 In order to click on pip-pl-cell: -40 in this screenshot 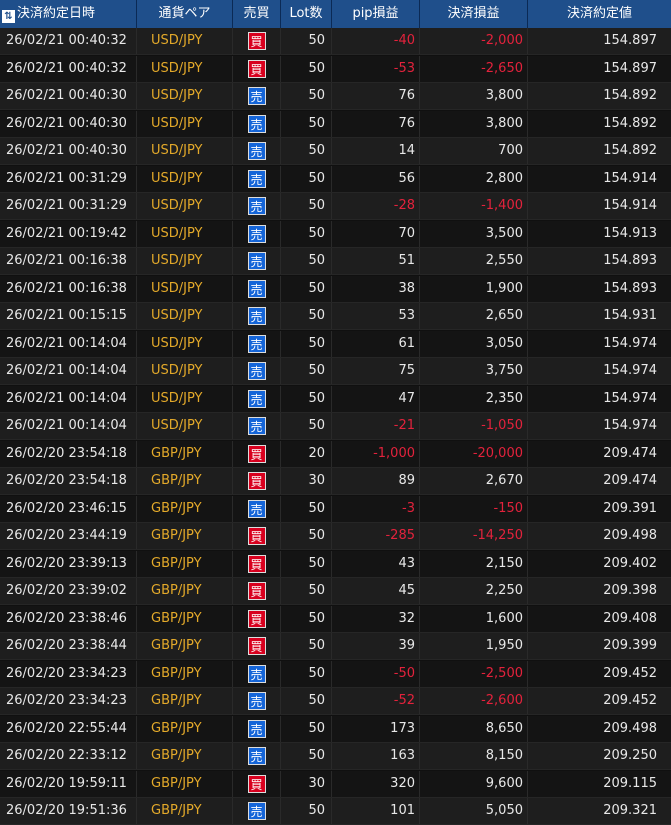, I will do `click(376, 41)`.